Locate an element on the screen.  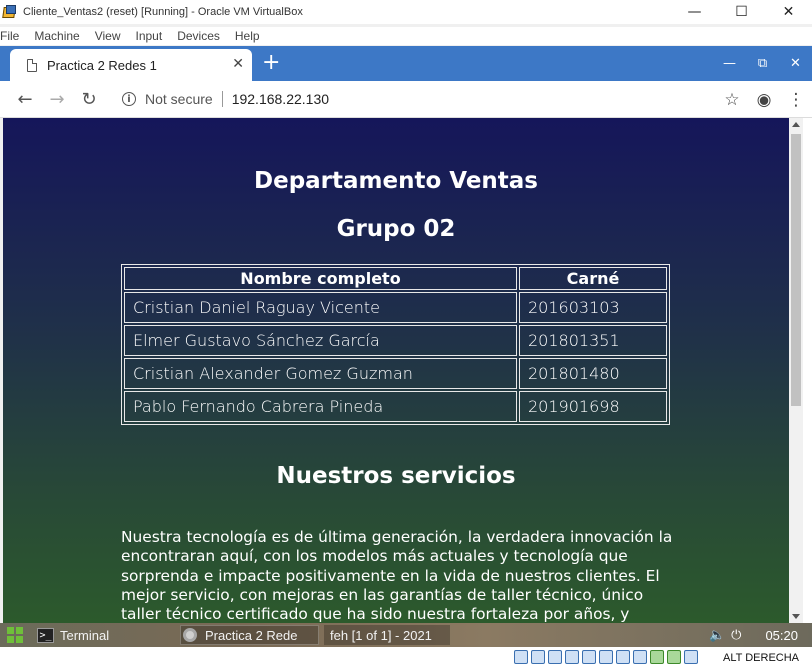
browser-tabstrip: Practica 2 Redes 1 ✕ + — ⧉ ✕ is located at coordinates (406, 63).